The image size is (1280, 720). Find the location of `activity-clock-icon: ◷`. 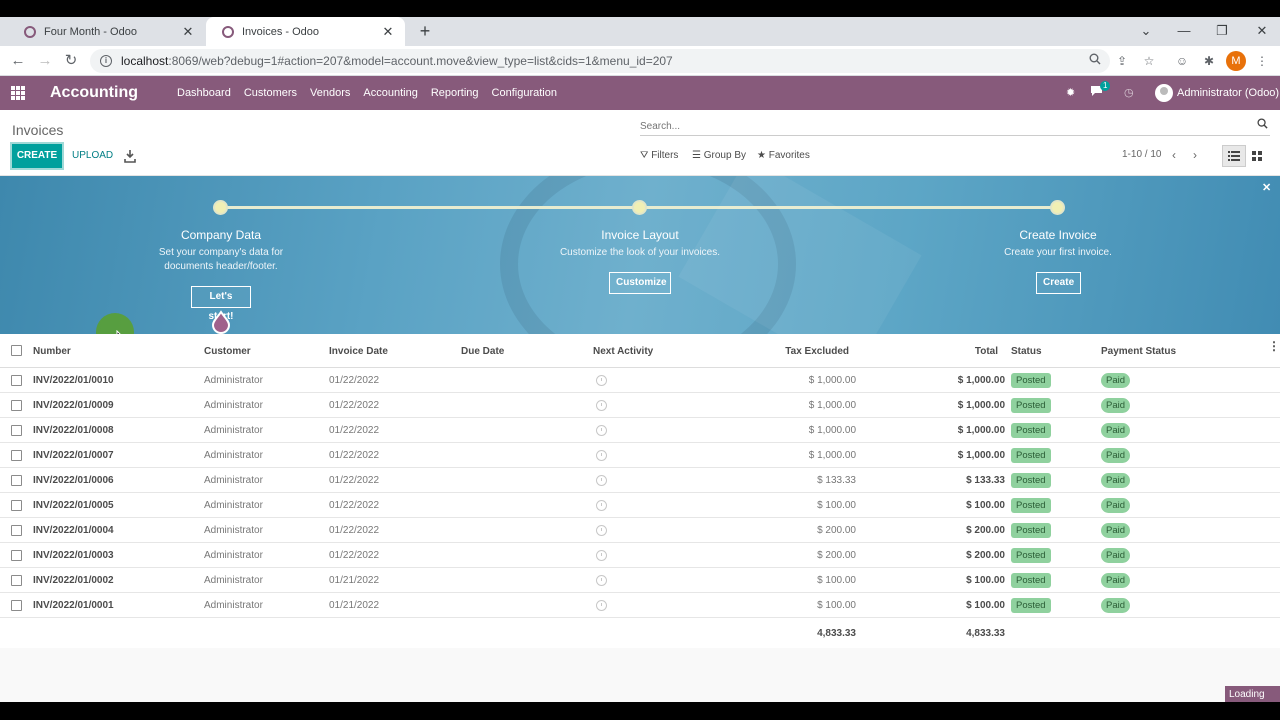

activity-clock-icon: ◷ is located at coordinates (1129, 93).